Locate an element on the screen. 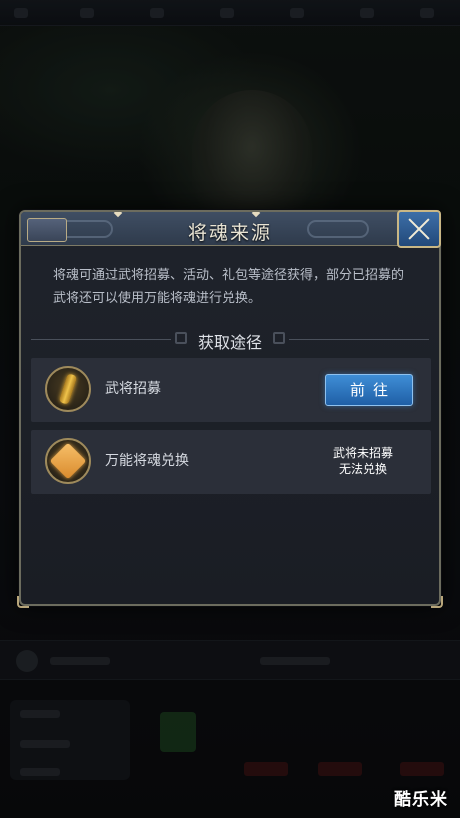 The width and height of the screenshot is (460, 818). dialog-title-bar: 将魂来源 is located at coordinates (230, 229).